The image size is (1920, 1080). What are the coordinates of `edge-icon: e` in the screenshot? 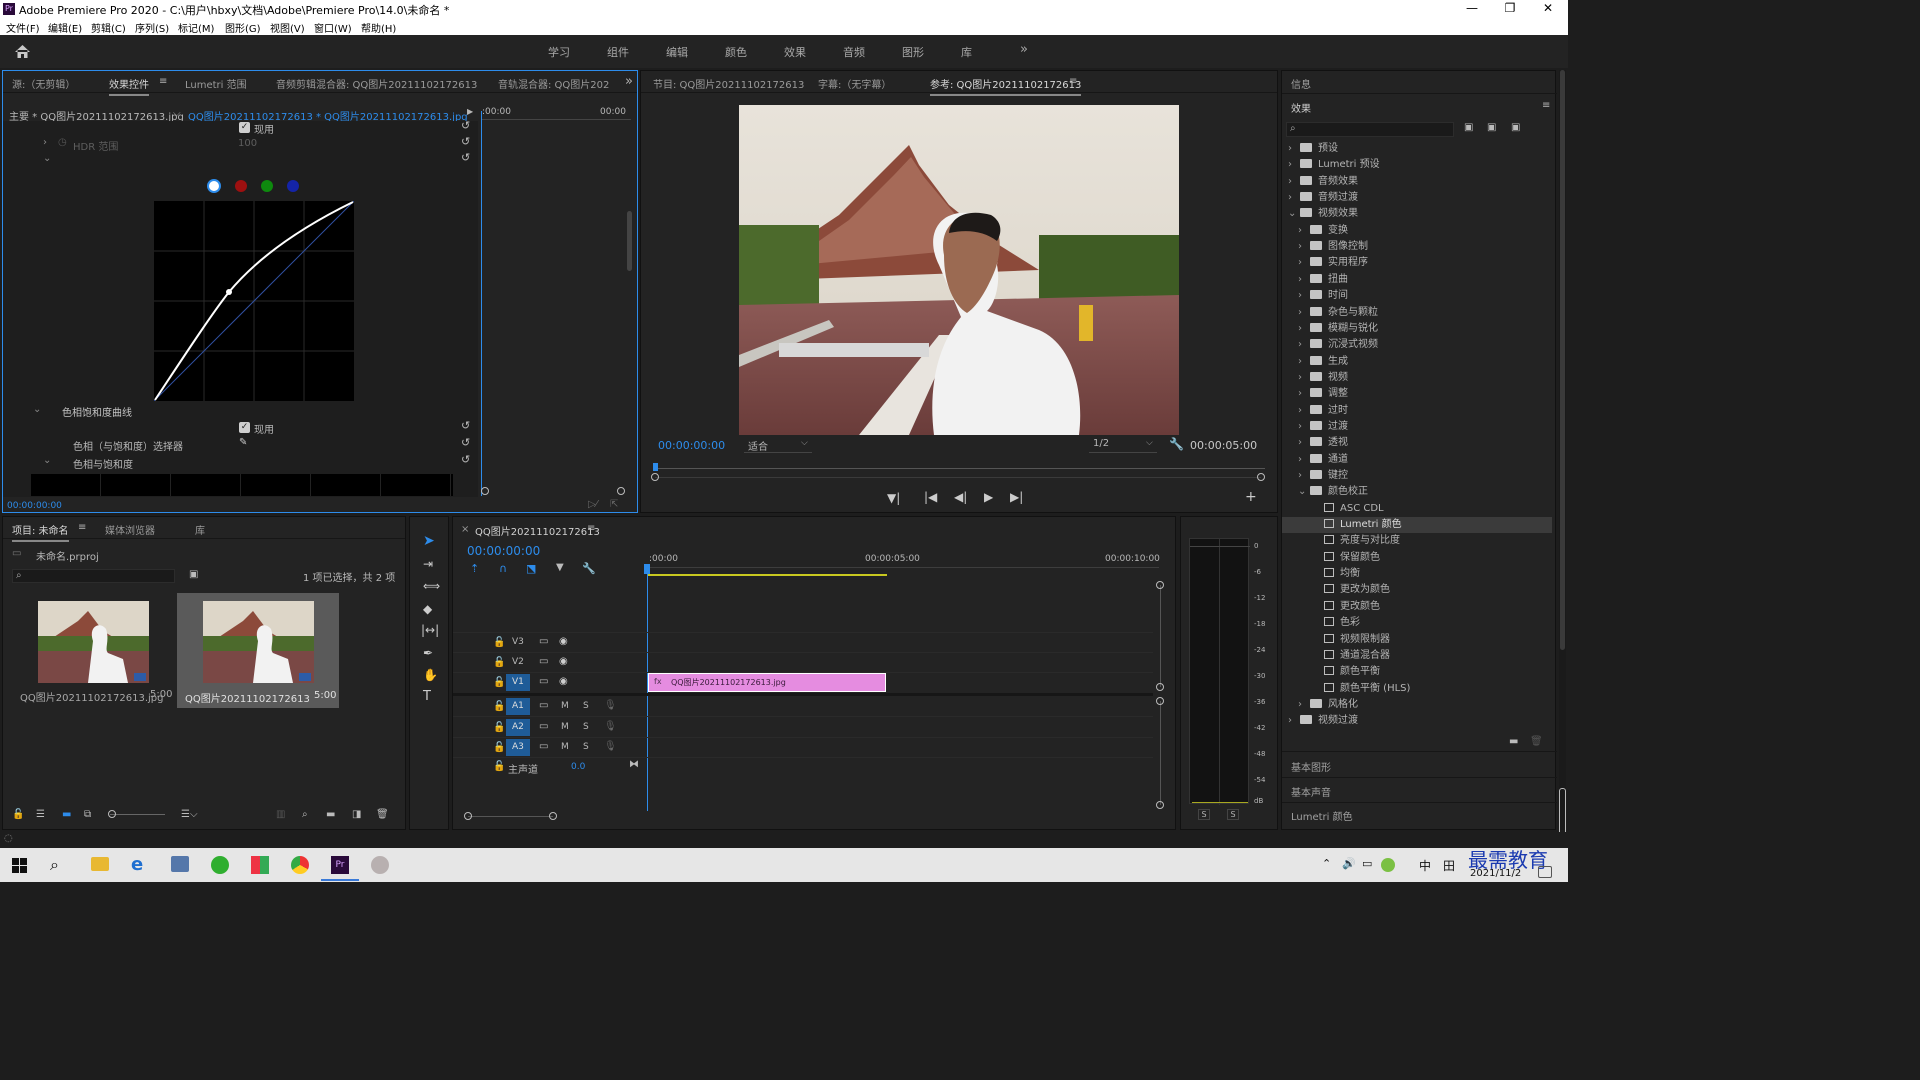 It's located at (137, 864).